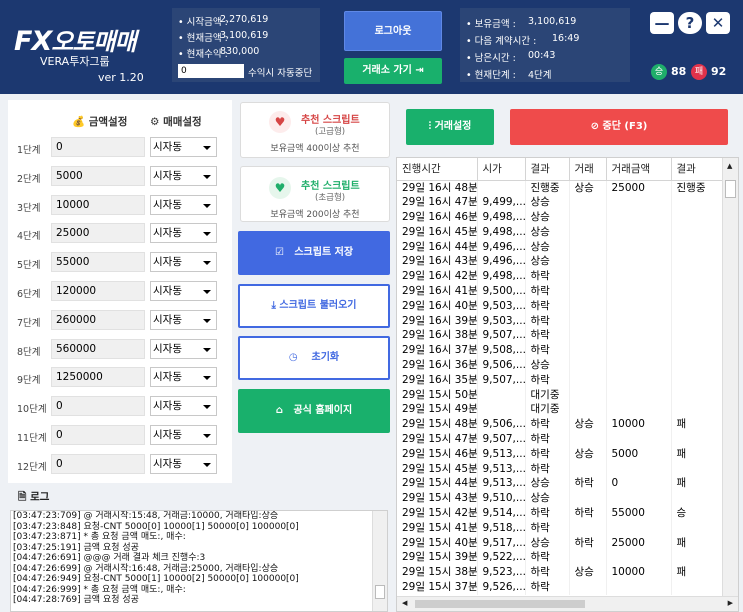 This screenshot has height=612, width=743. Describe the element at coordinates (314, 306) in the screenshot. I see `load-script-button: ⤓ 스크립트 불러오기` at that location.